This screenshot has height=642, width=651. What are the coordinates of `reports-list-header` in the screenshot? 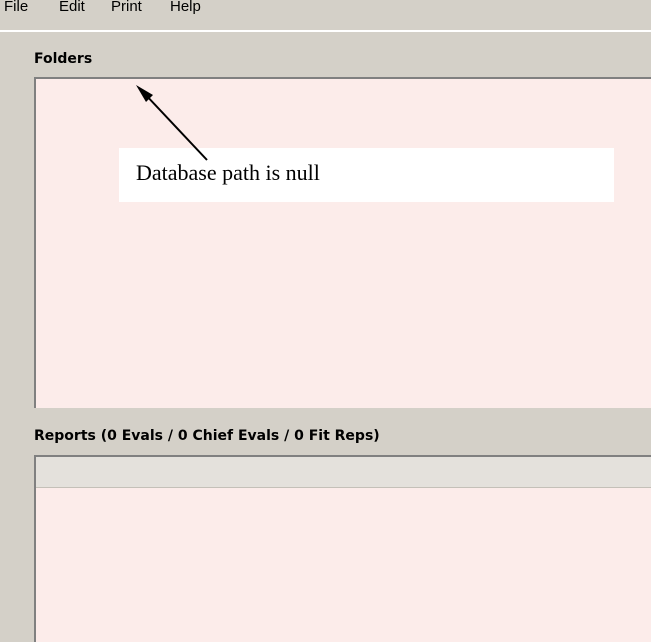 It's located at (343, 472).